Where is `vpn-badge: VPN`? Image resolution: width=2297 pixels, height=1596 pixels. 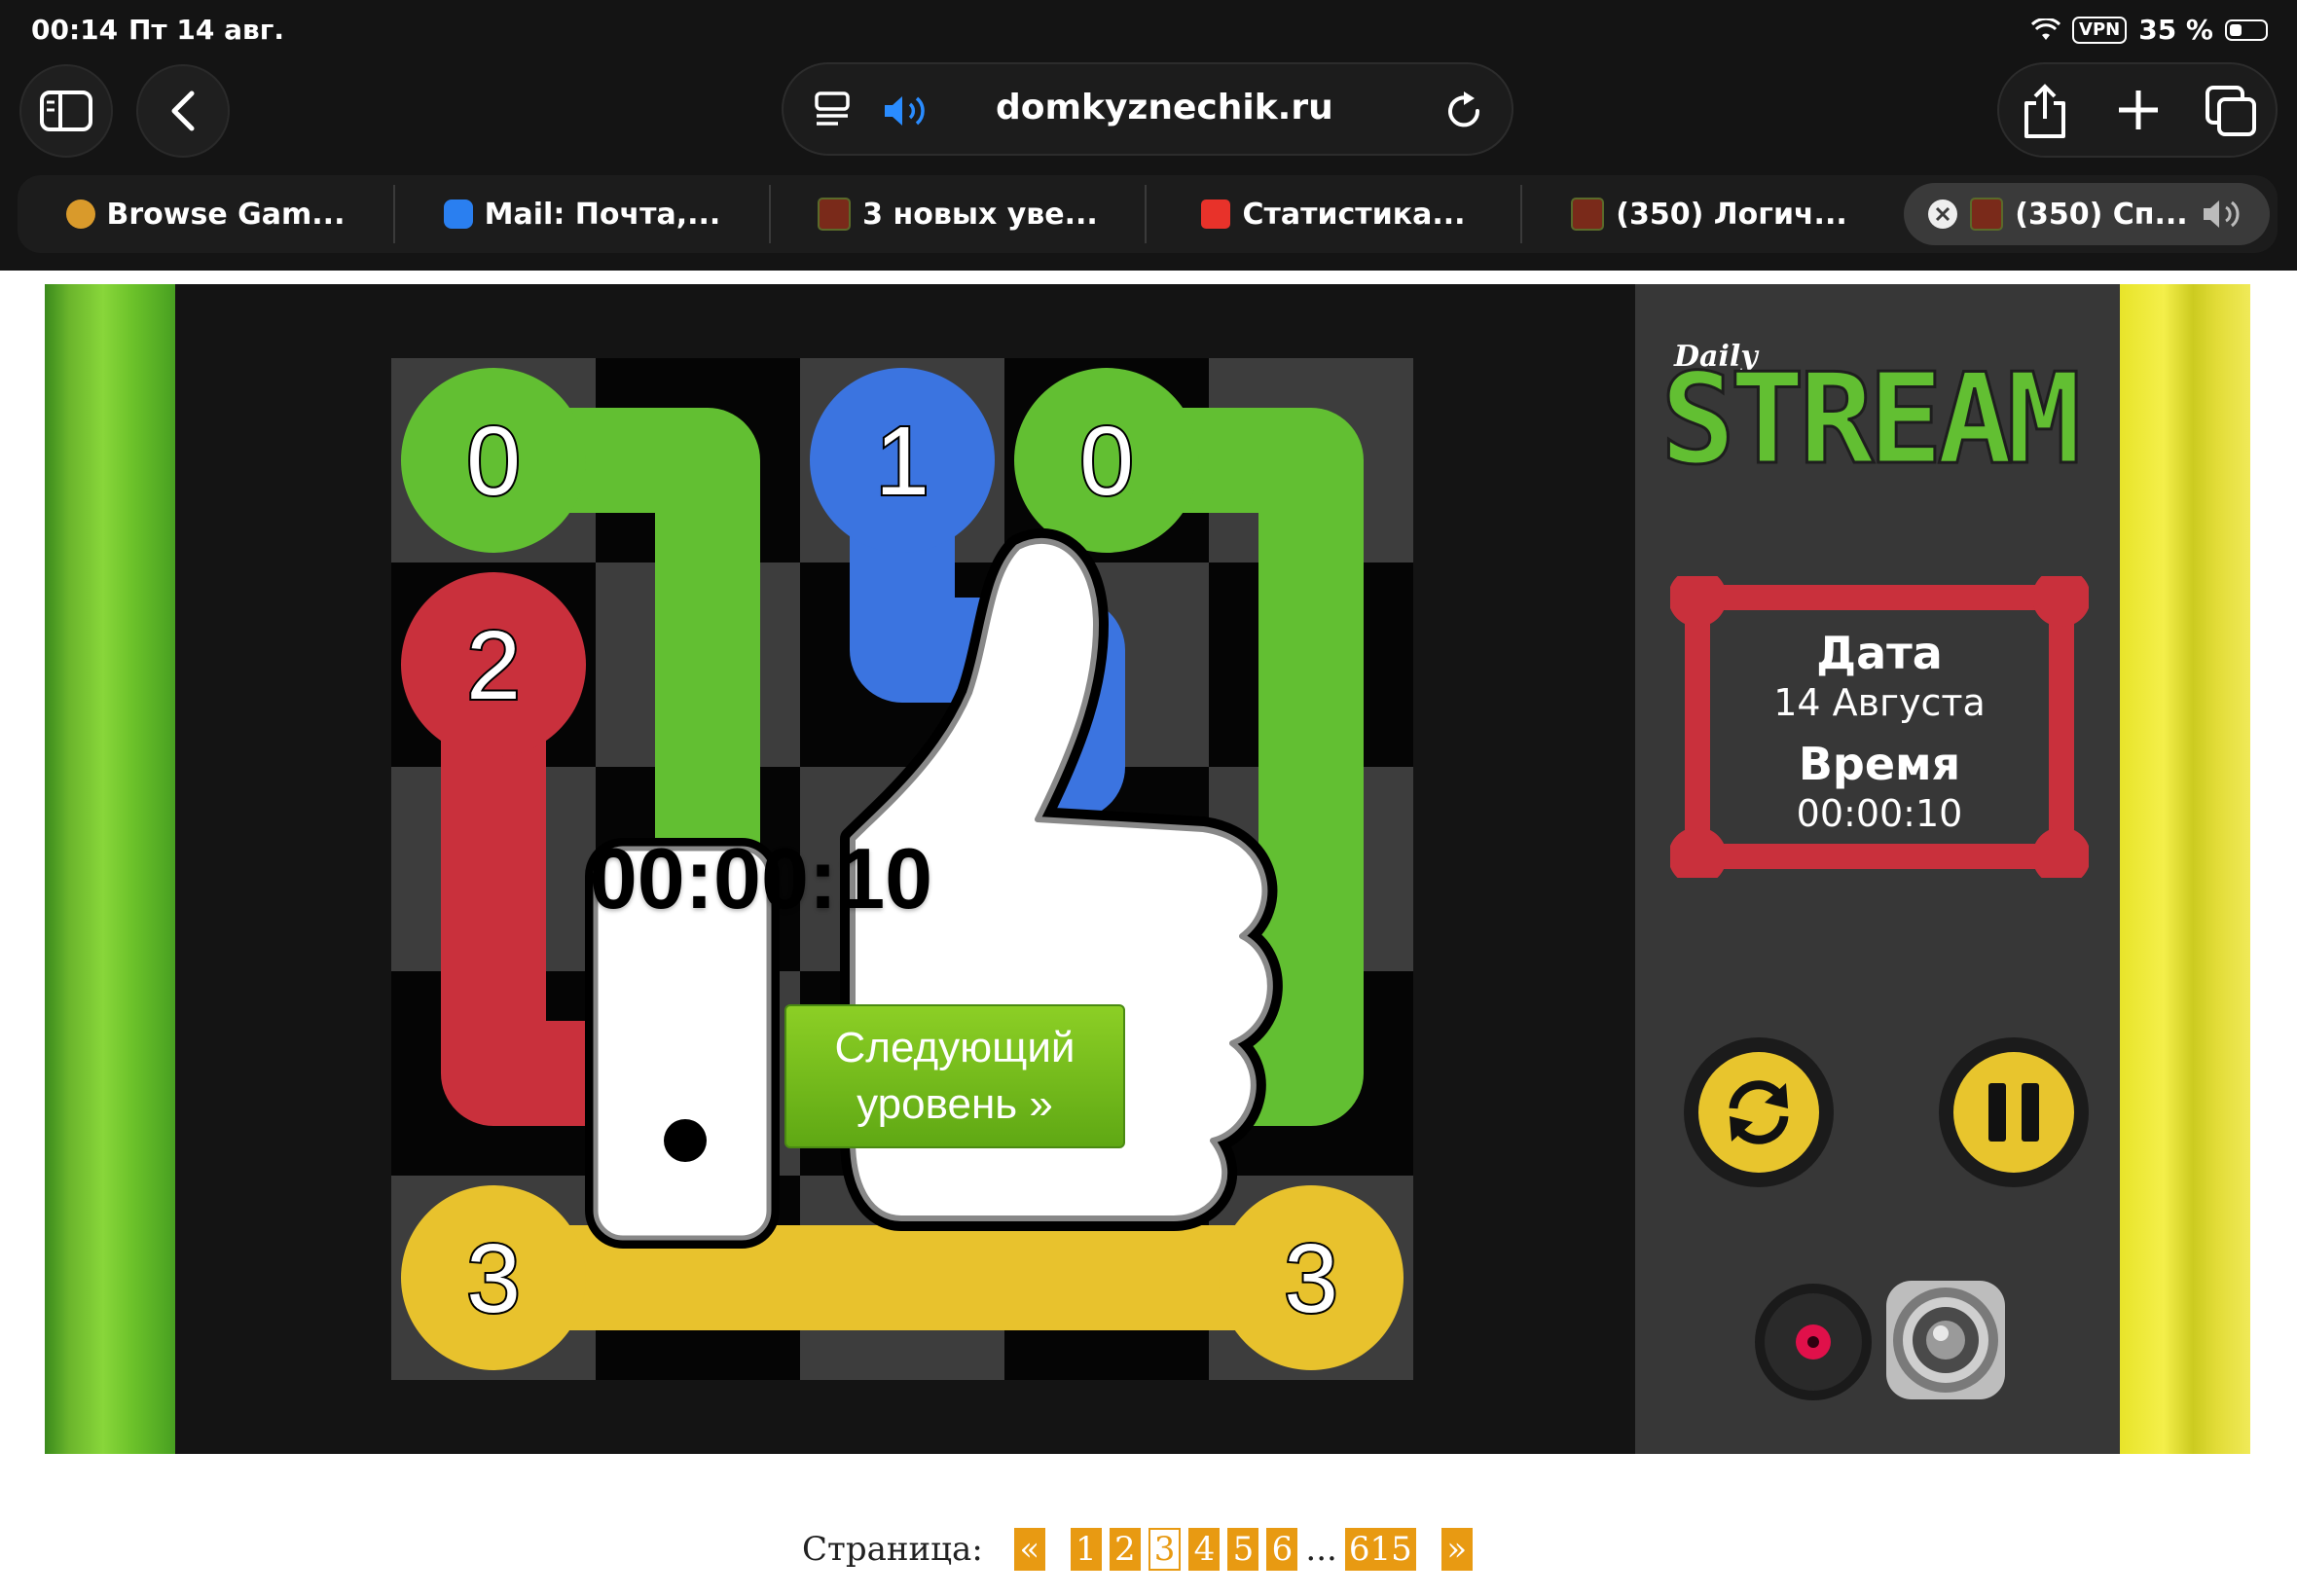 vpn-badge: VPN is located at coordinates (2100, 30).